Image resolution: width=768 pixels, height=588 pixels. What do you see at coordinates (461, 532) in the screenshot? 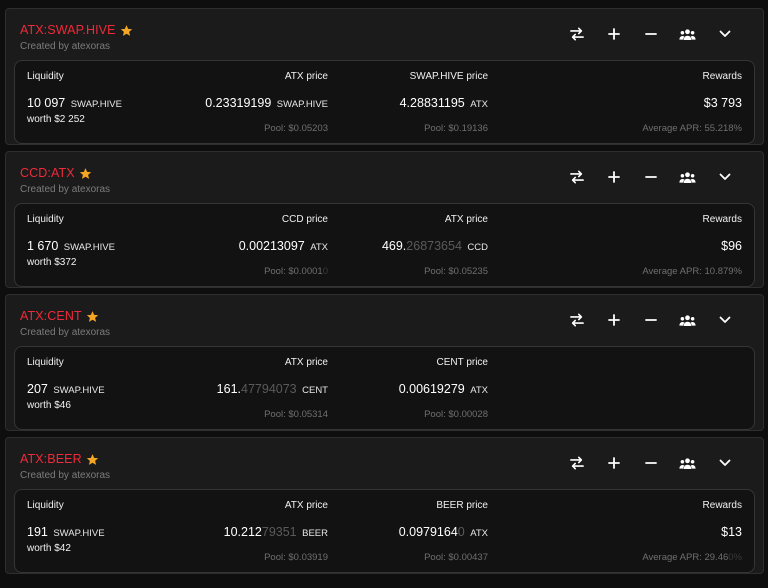
I see `price2-amount-faded: 0` at bounding box center [461, 532].